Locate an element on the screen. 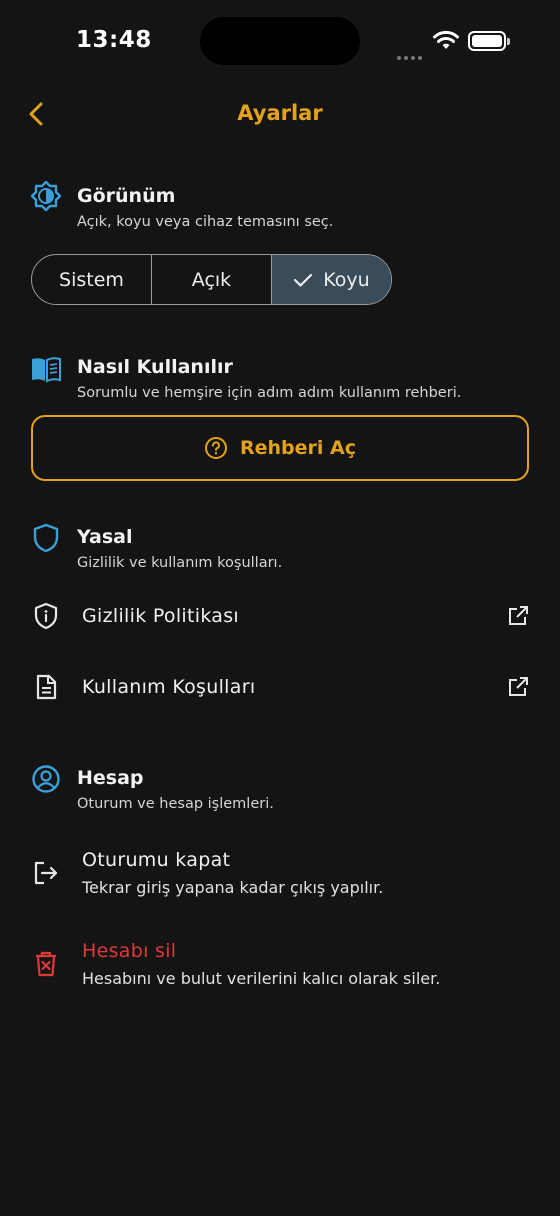 This screenshot has width=560, height=1216. terms-of-use-row: Kullanım Koşulları is located at coordinates (280, 687).